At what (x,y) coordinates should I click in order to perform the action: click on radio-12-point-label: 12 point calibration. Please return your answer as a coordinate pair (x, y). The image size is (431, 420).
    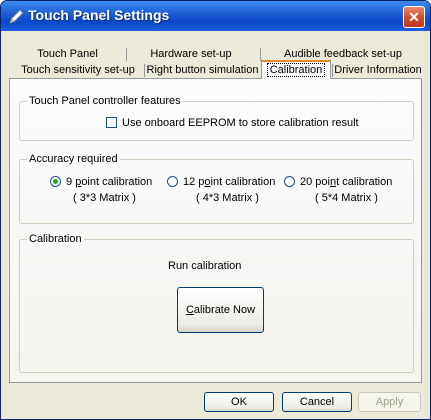
    Looking at the image, I should click on (229, 182).